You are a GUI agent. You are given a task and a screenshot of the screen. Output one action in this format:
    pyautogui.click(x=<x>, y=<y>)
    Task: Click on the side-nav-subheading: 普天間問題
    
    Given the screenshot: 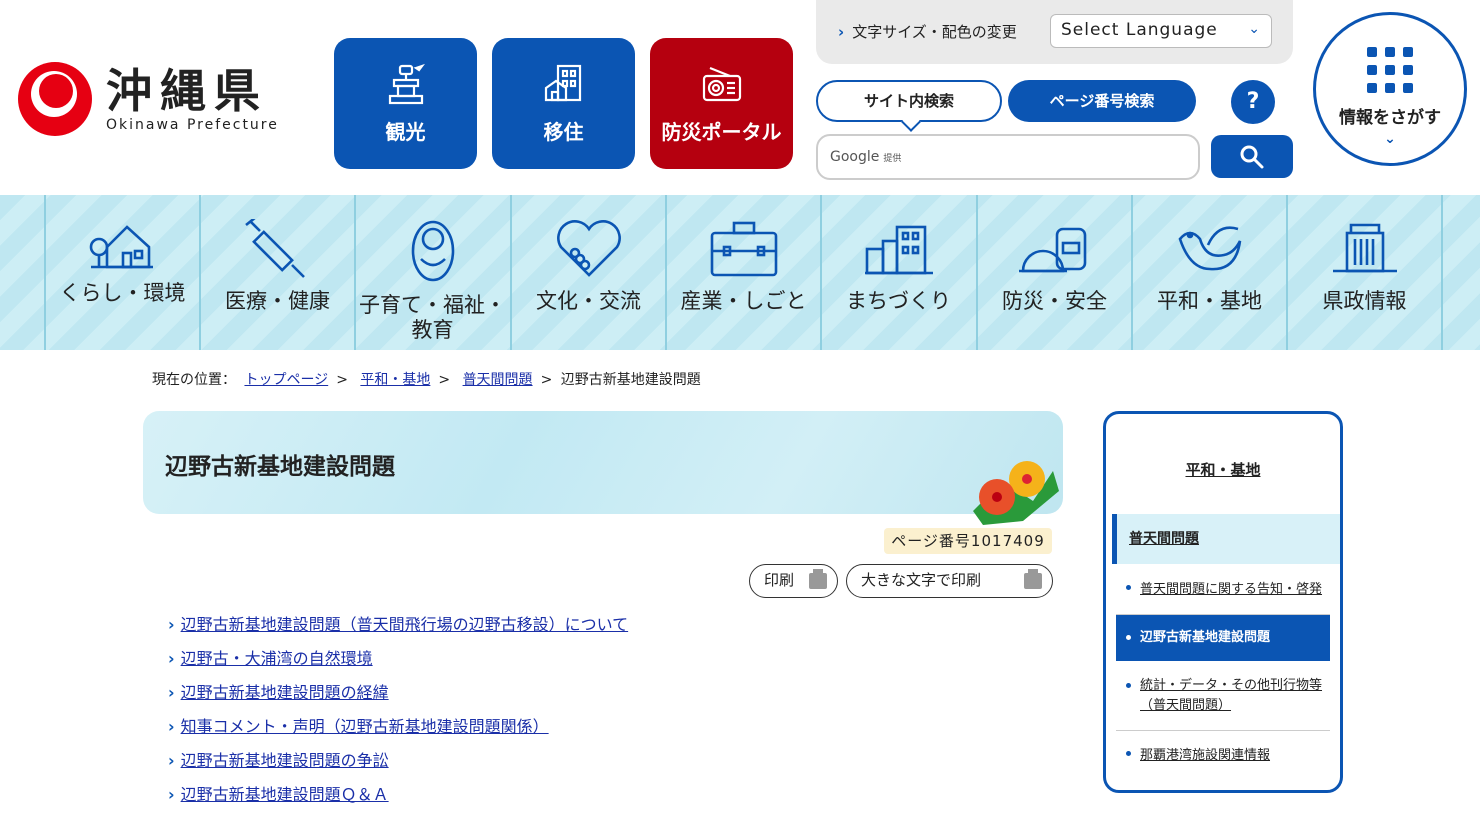 What is the action you would take?
    pyautogui.click(x=1226, y=539)
    